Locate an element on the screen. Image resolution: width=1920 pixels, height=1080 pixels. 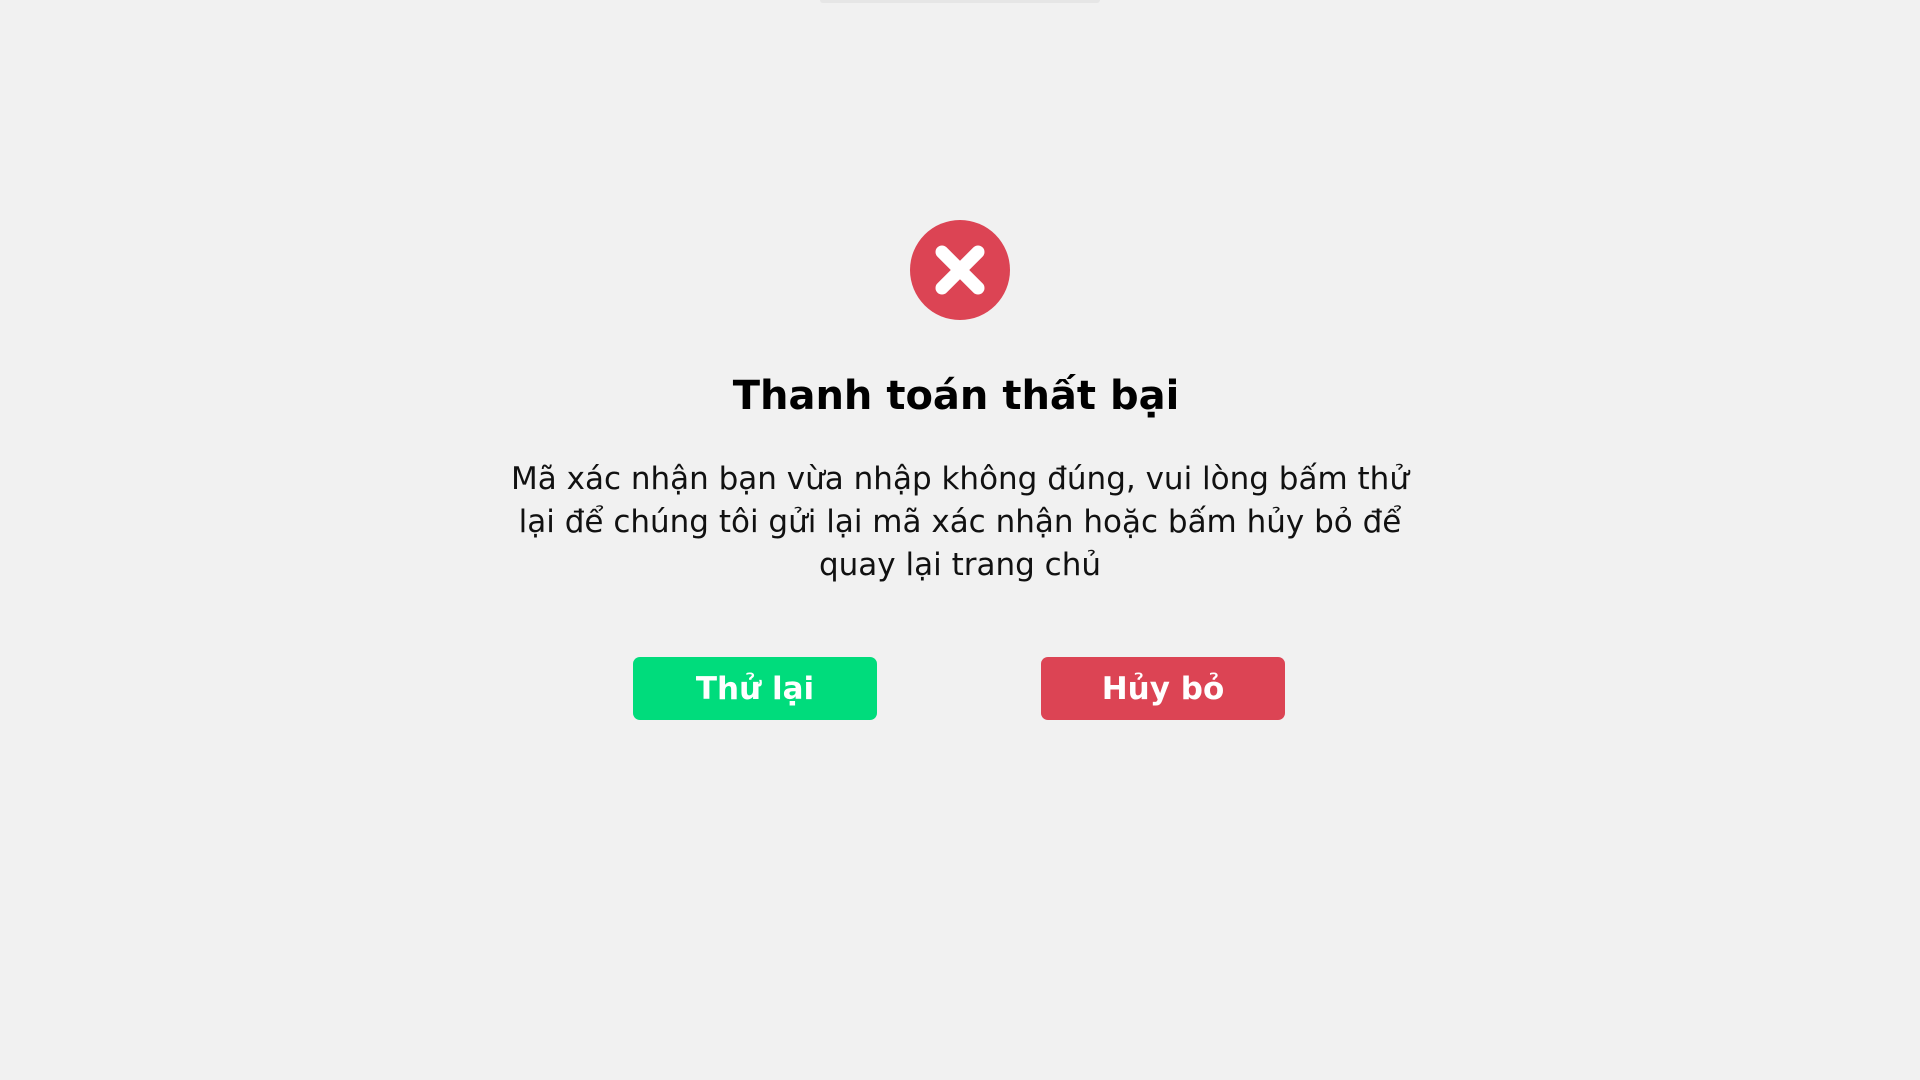
close-cross-icon is located at coordinates (960, 270).